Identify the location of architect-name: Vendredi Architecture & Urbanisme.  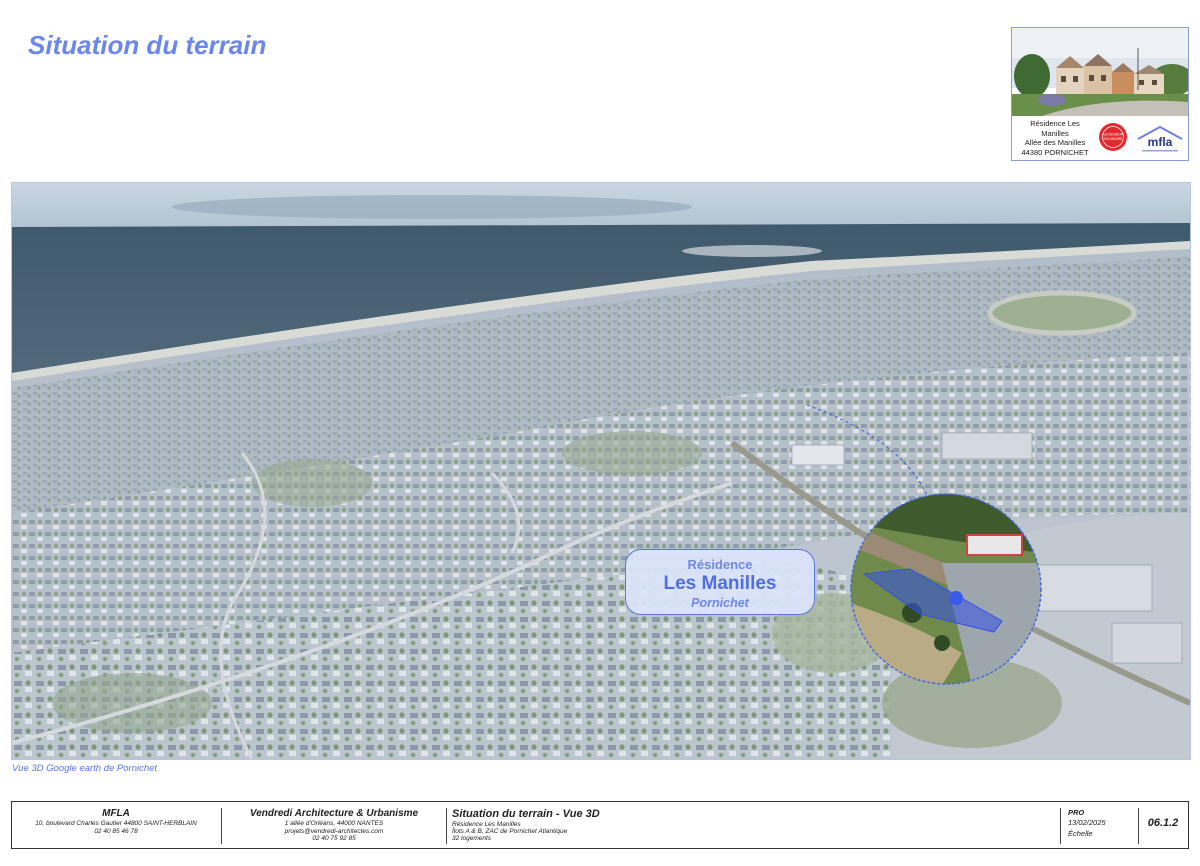
(334, 813).